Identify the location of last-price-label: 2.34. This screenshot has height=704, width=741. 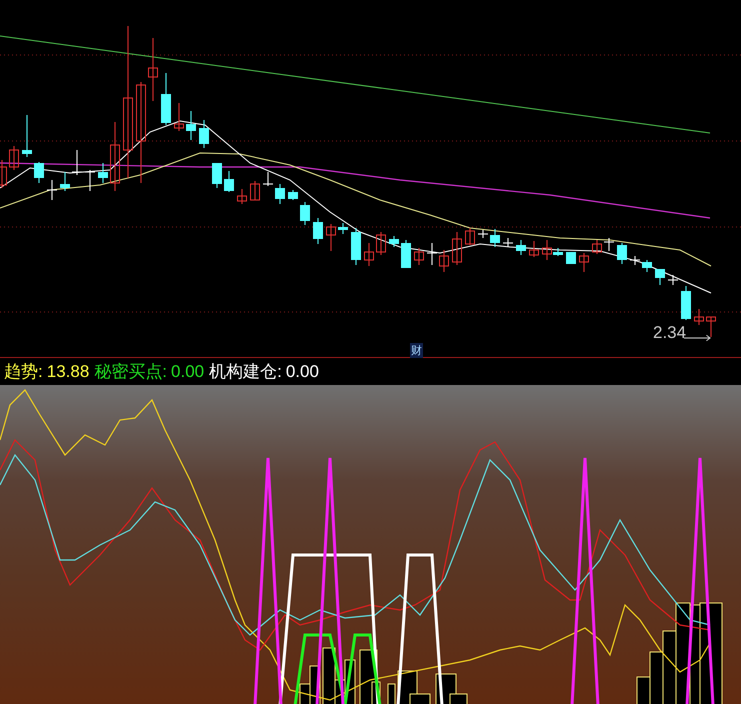
(669, 333).